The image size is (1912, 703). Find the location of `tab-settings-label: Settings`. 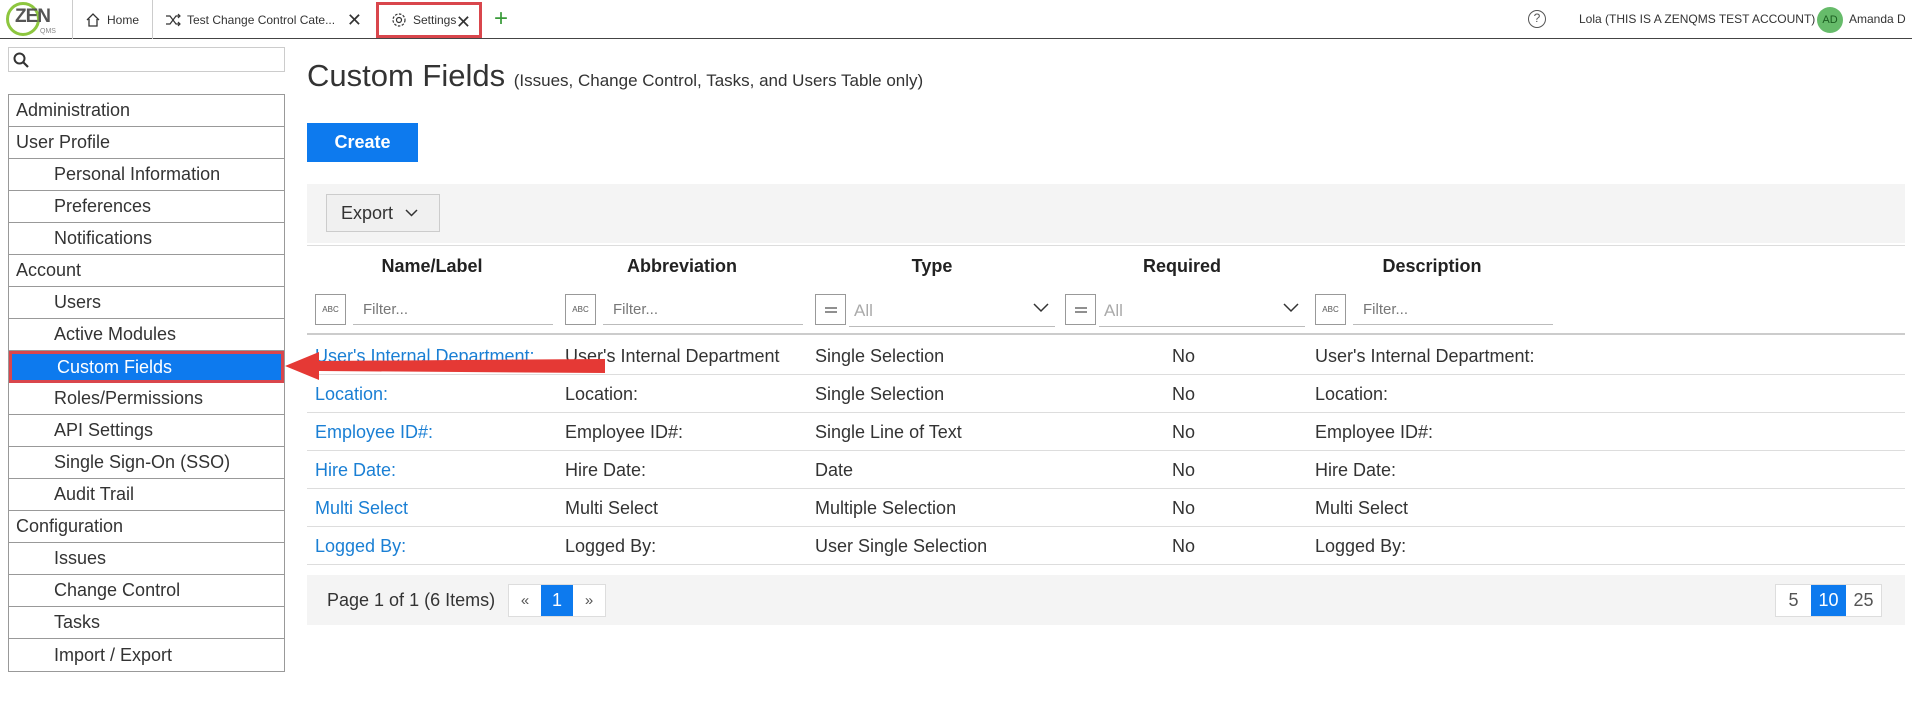

tab-settings-label: Settings is located at coordinates (435, 20).